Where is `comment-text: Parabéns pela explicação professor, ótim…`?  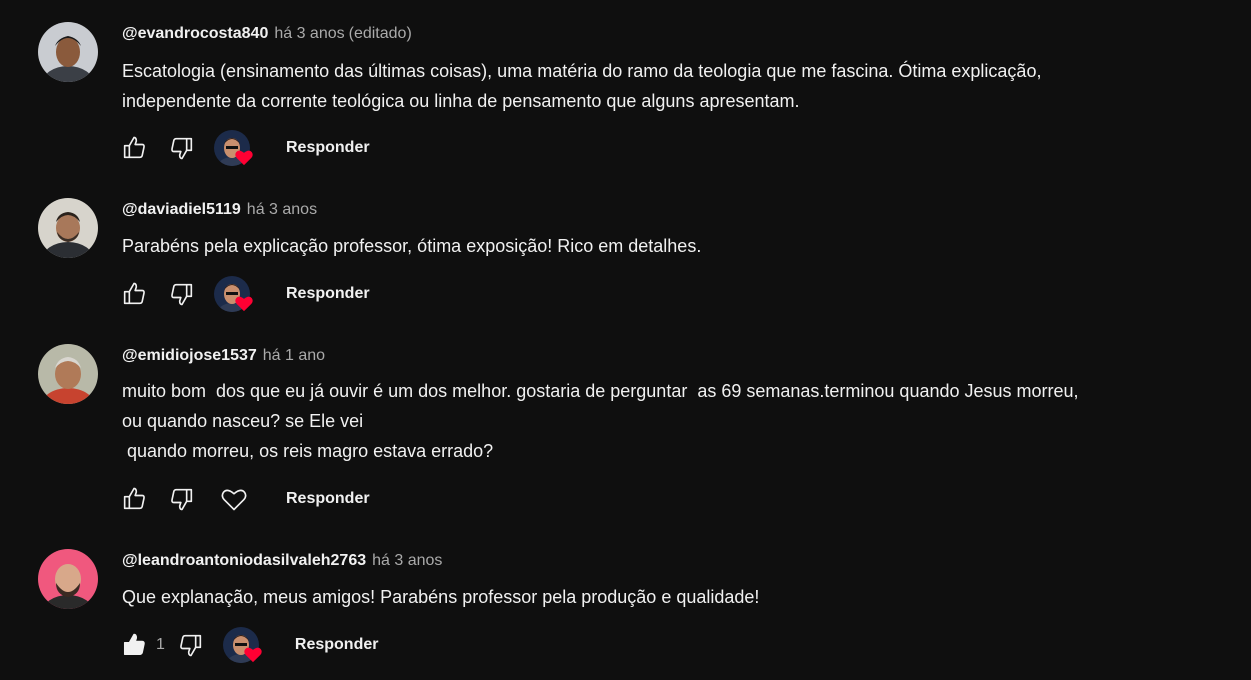
comment-text: Parabéns pela explicação professor, ótim… is located at coordinates (679, 246).